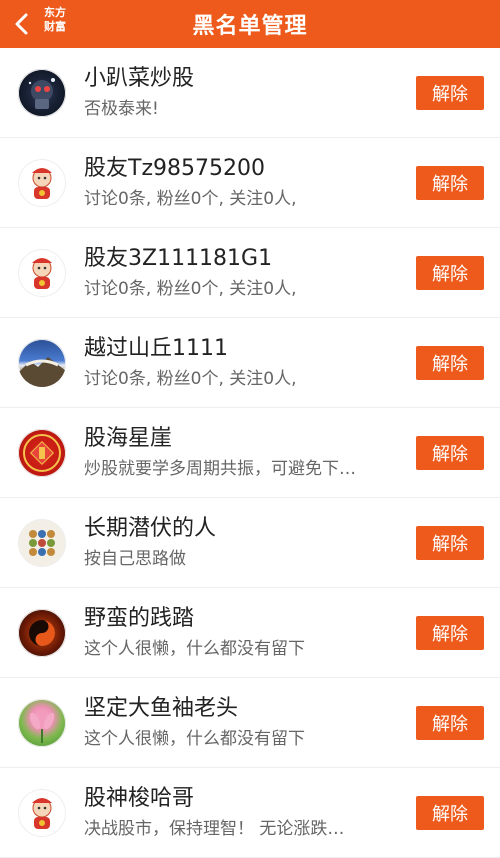 The height and width of the screenshot is (858, 500). I want to click on user-name: 越过山丘1111, so click(246, 349).